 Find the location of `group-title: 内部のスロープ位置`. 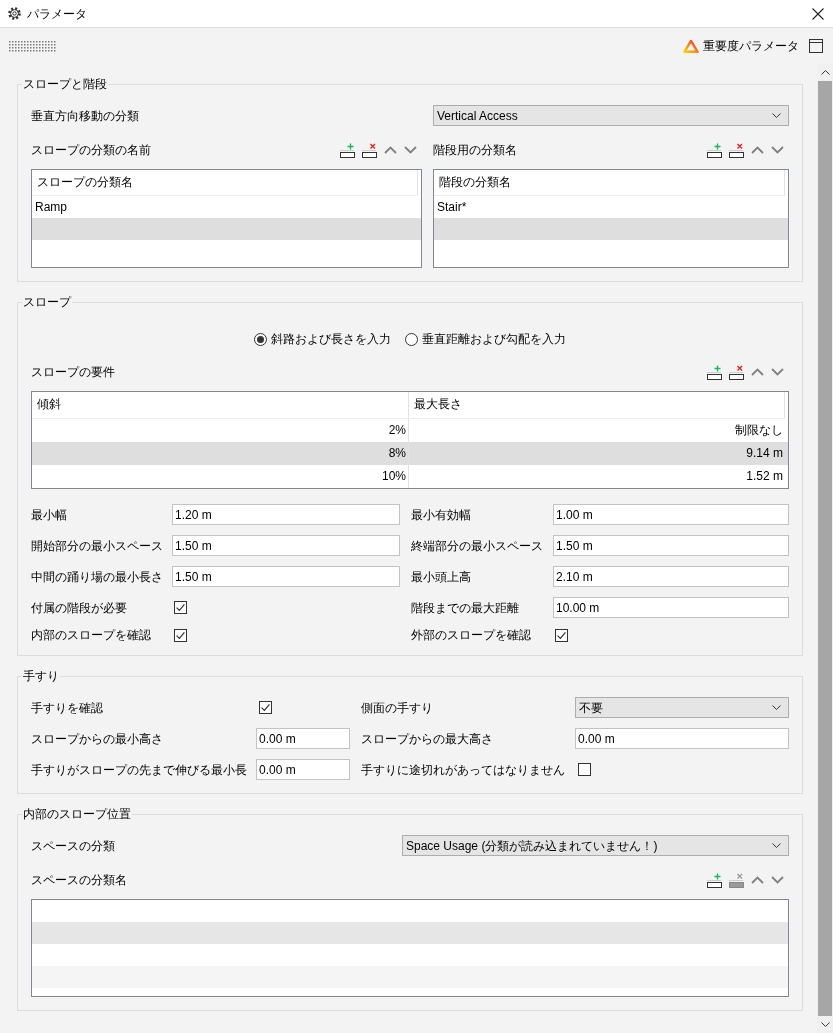

group-title: 内部のスロープ位置 is located at coordinates (77, 814).